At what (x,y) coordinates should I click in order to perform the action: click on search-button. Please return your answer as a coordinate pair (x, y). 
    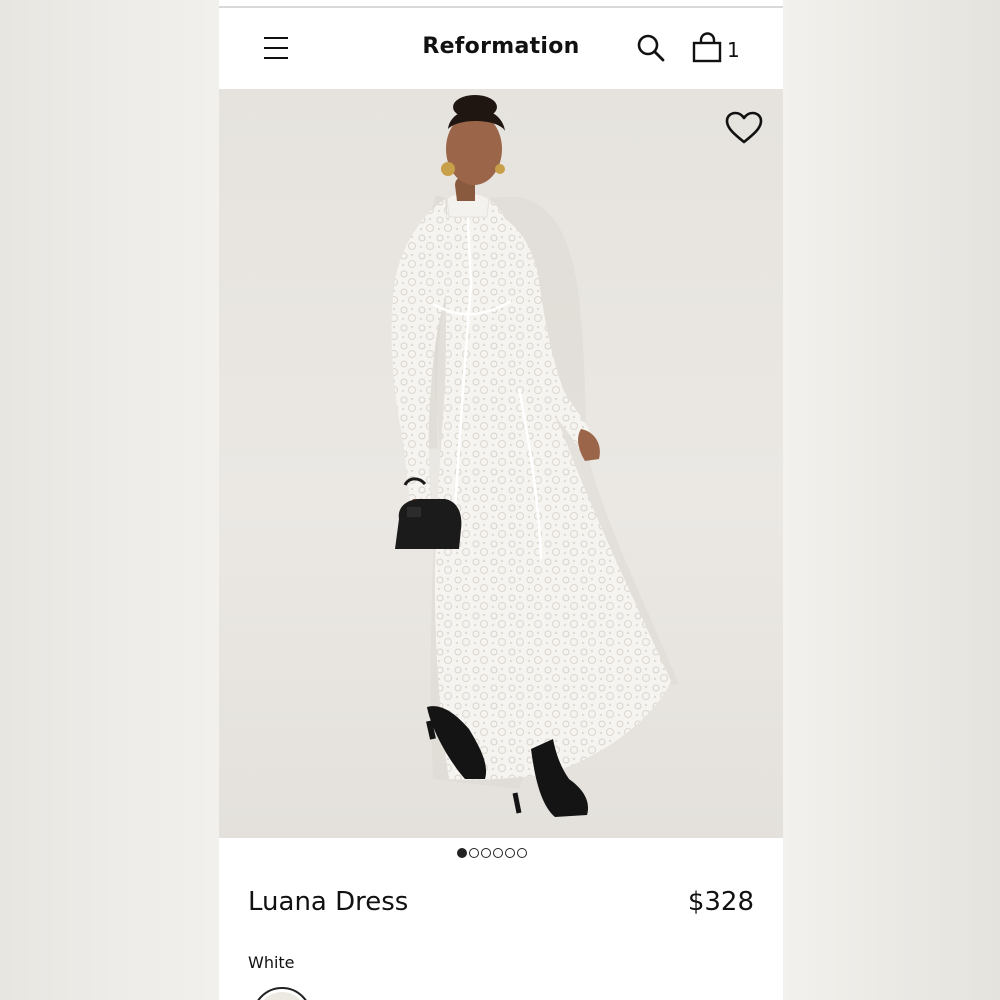
    Looking at the image, I should click on (651, 48).